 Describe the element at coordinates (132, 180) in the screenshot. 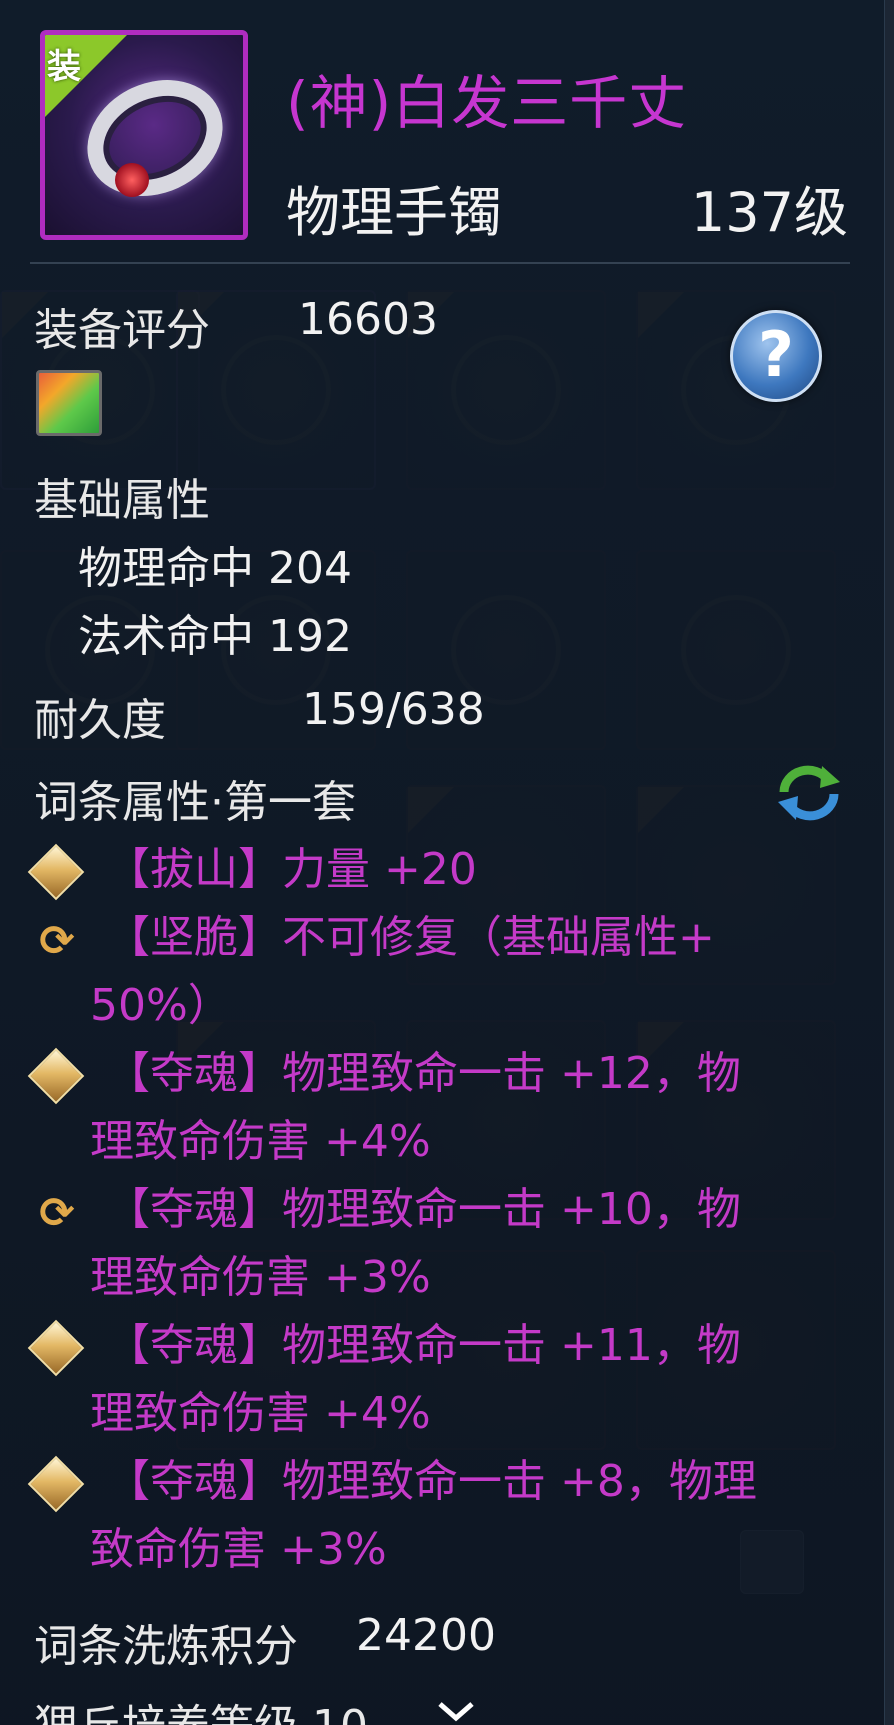

I see `bracelet-gem` at that location.